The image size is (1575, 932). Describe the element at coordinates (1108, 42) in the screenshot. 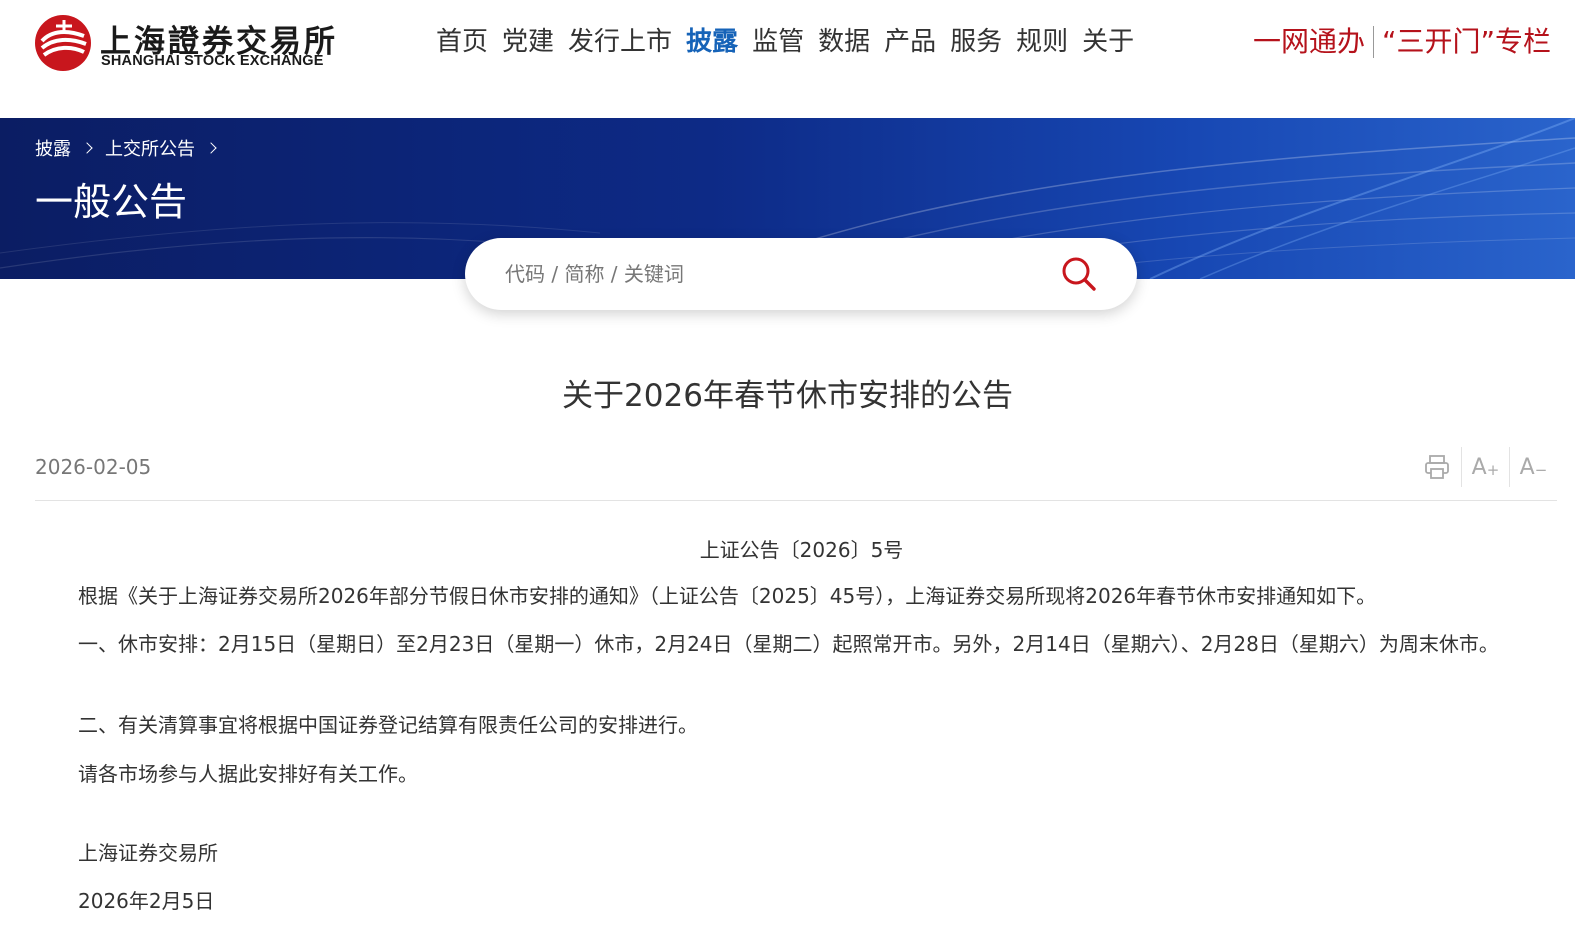

I see `nav-about: 关于` at that location.